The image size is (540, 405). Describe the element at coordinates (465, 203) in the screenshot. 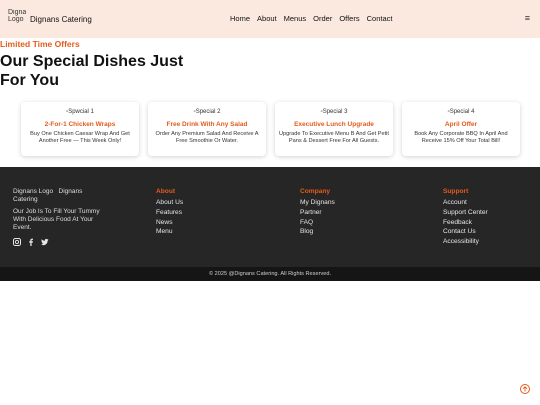

I see `footer-link: Account` at that location.